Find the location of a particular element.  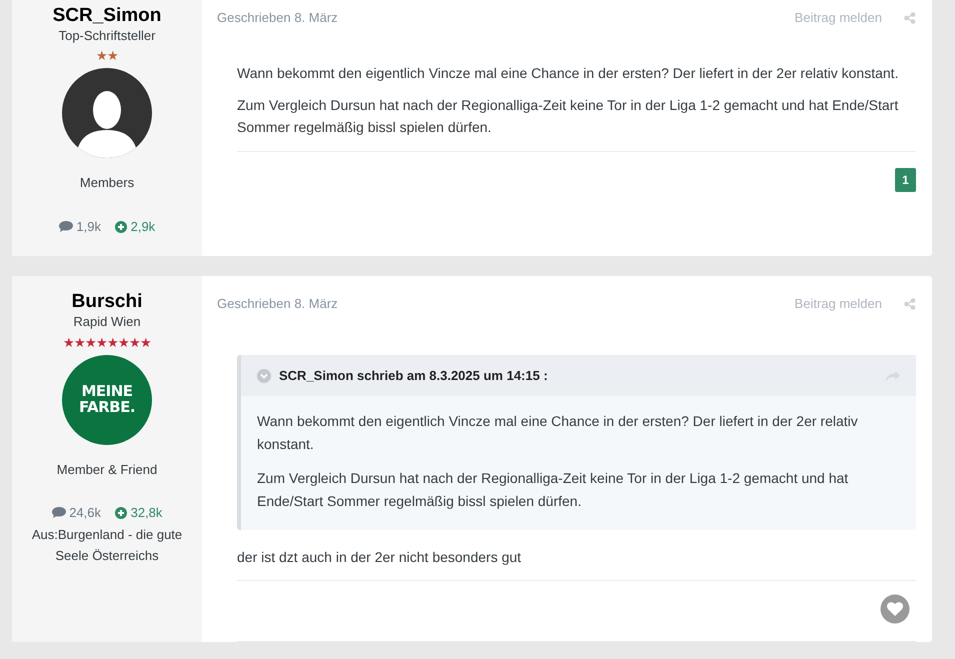

member-title: Rapid Wien is located at coordinates (107, 322).